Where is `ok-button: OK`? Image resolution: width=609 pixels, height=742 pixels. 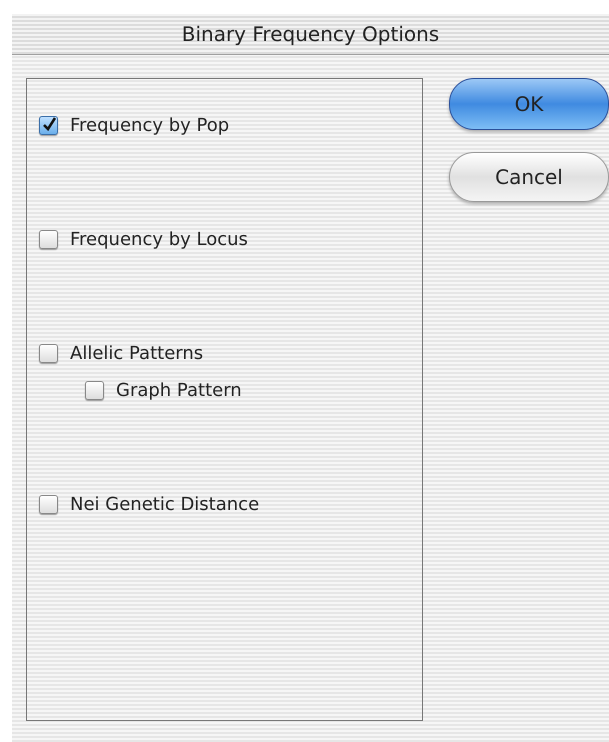 ok-button: OK is located at coordinates (529, 104).